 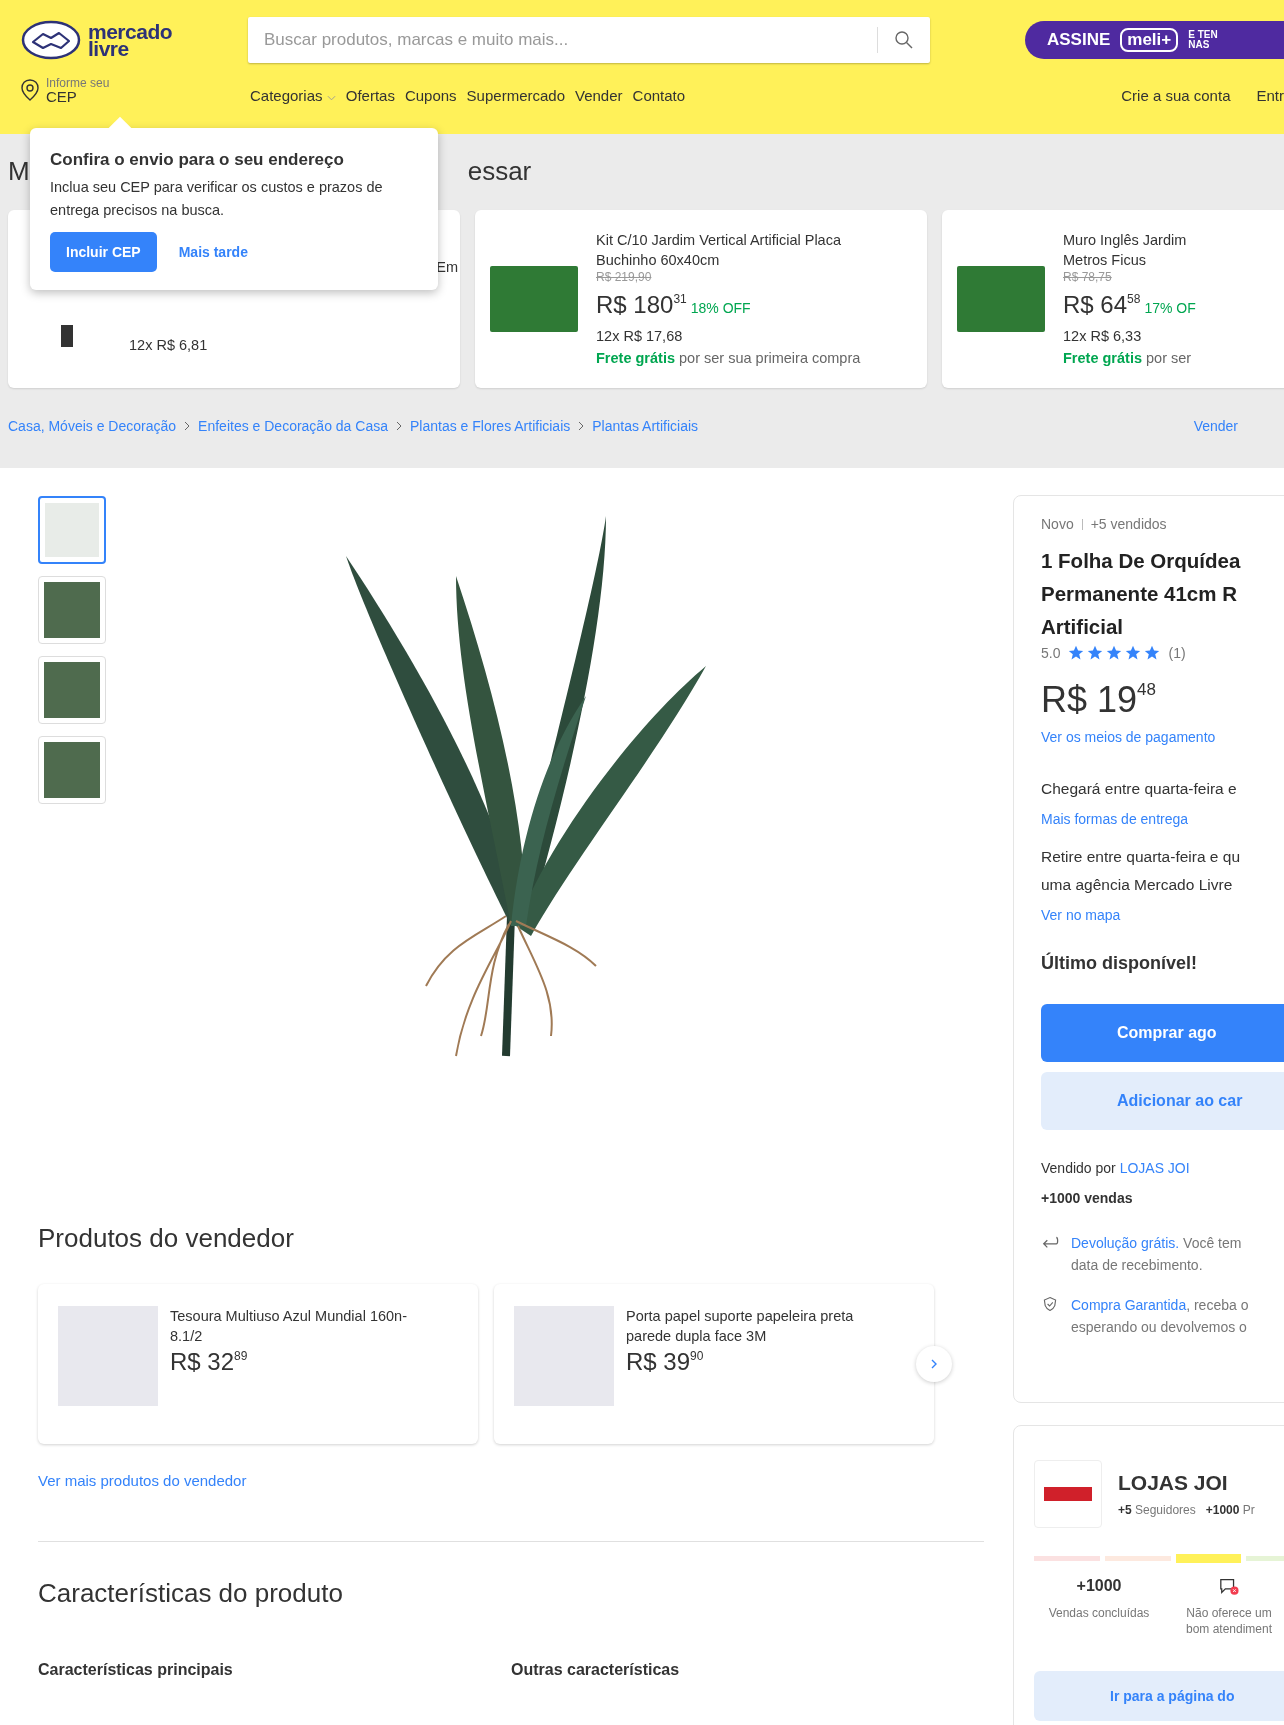 What do you see at coordinates (1141, 594) in the screenshot?
I see `product-title: 1 Folha De Orquídea Permanente 41cm R Artificial` at bounding box center [1141, 594].